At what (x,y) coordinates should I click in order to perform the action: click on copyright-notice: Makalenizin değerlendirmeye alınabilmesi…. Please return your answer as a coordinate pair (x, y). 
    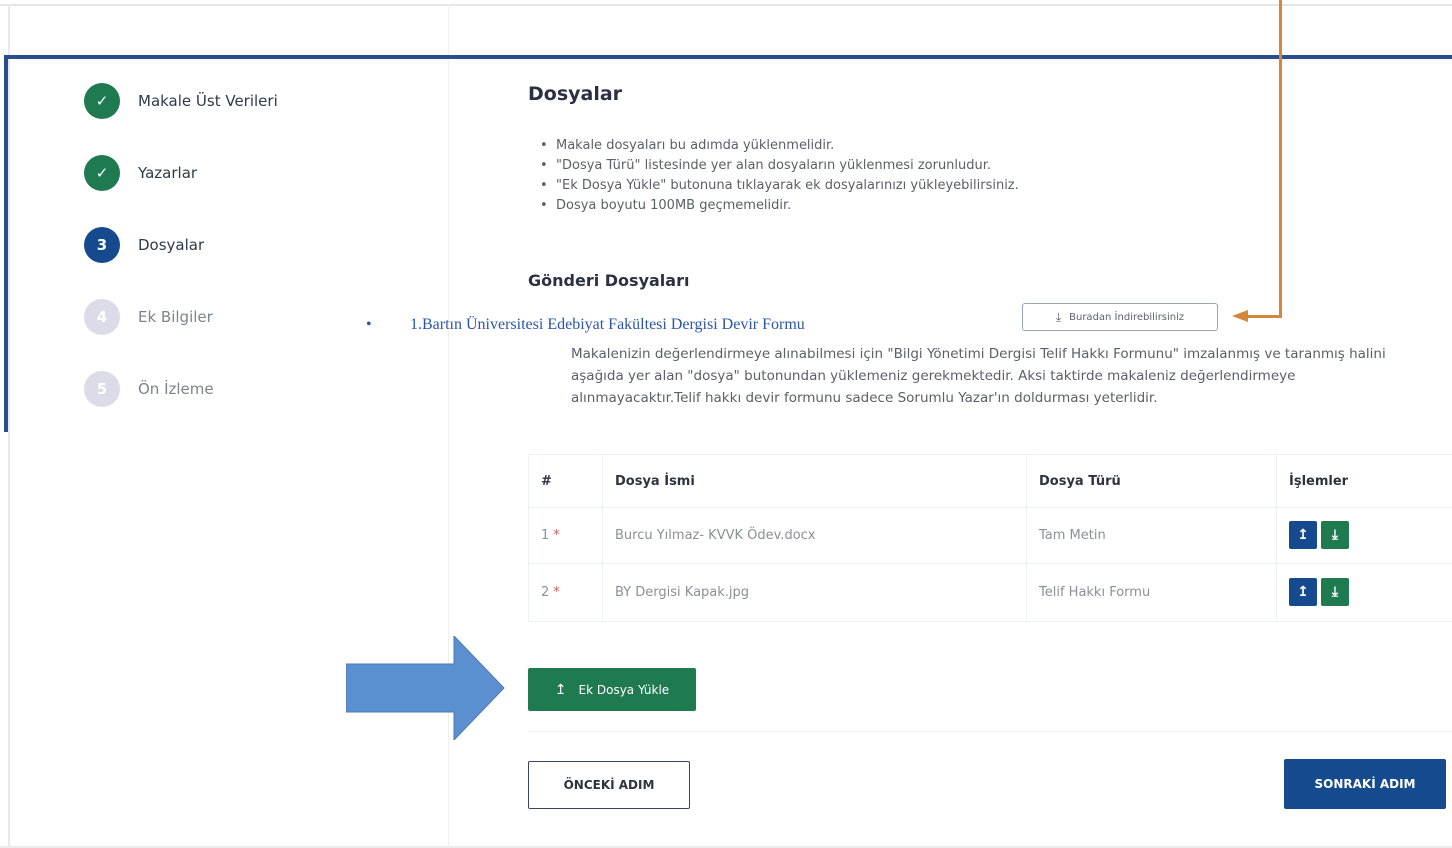
    Looking at the image, I should click on (978, 376).